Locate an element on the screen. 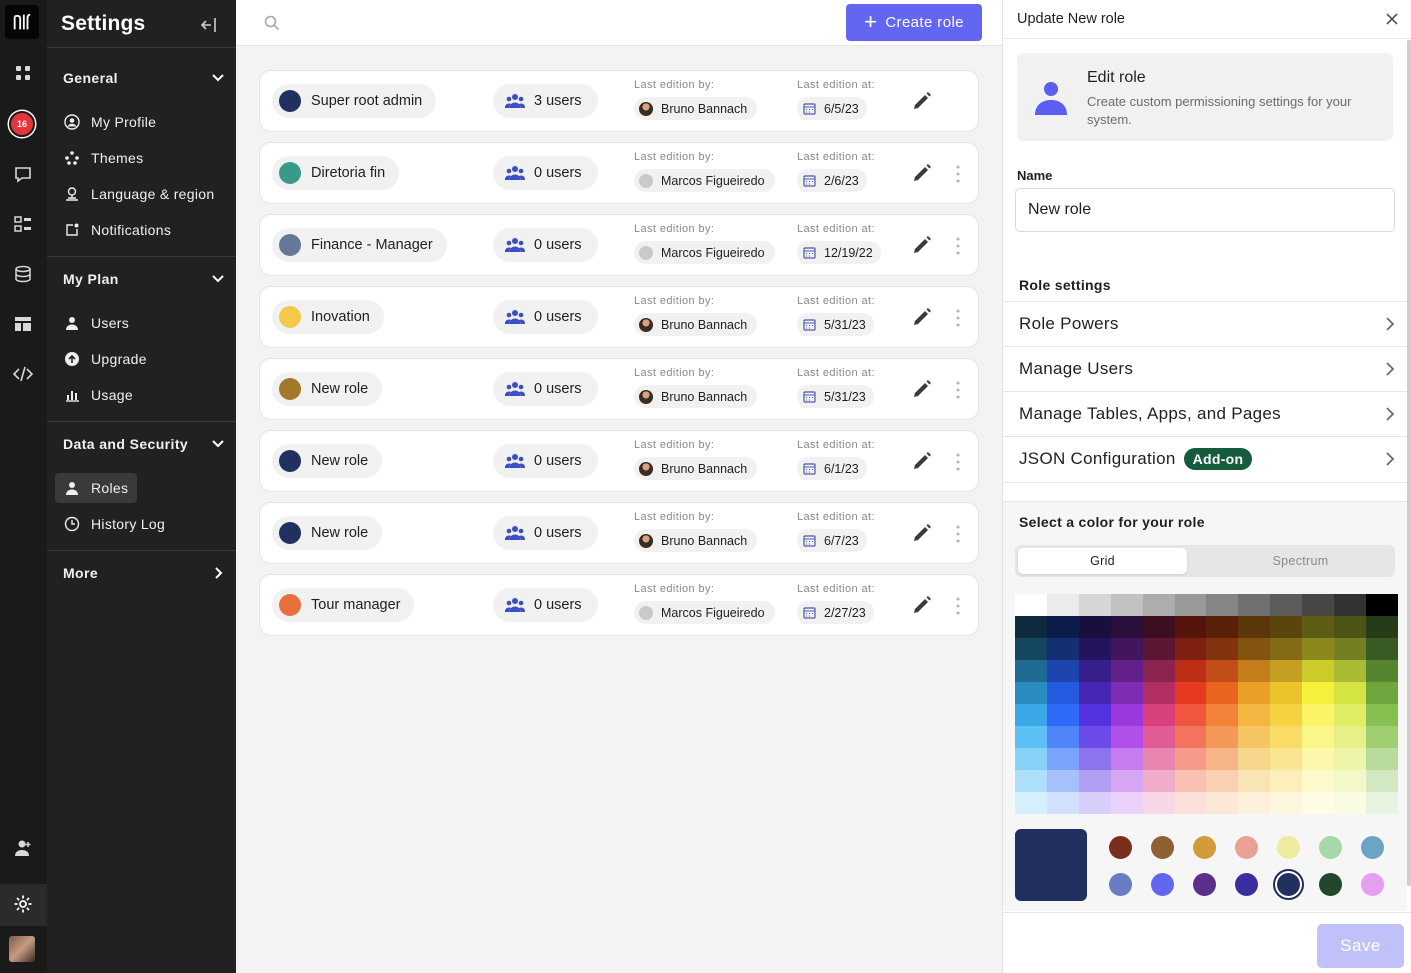 The height and width of the screenshot is (973, 1411). role-name-pill: Diretoria fin is located at coordinates (336, 173).